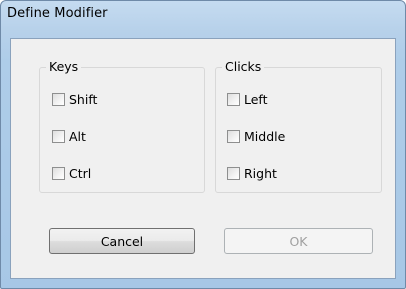  What do you see at coordinates (58, 173) in the screenshot?
I see `ctrl-checkbox` at bounding box center [58, 173].